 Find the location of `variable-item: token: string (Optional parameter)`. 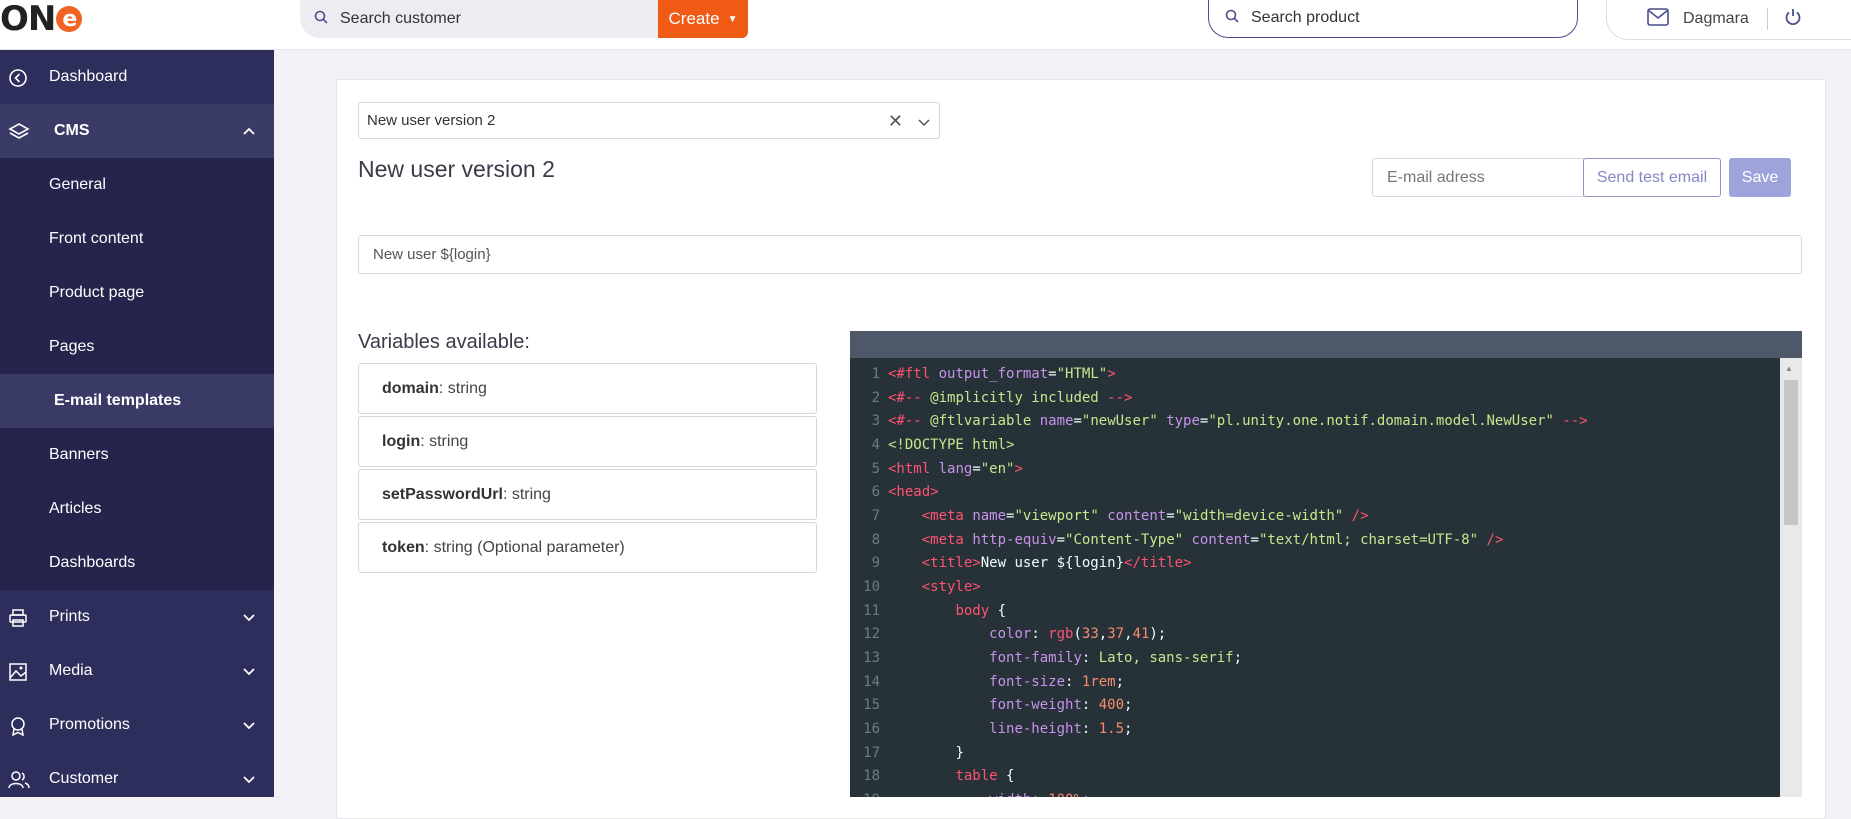

variable-item: token: string (Optional parameter) is located at coordinates (587, 547).